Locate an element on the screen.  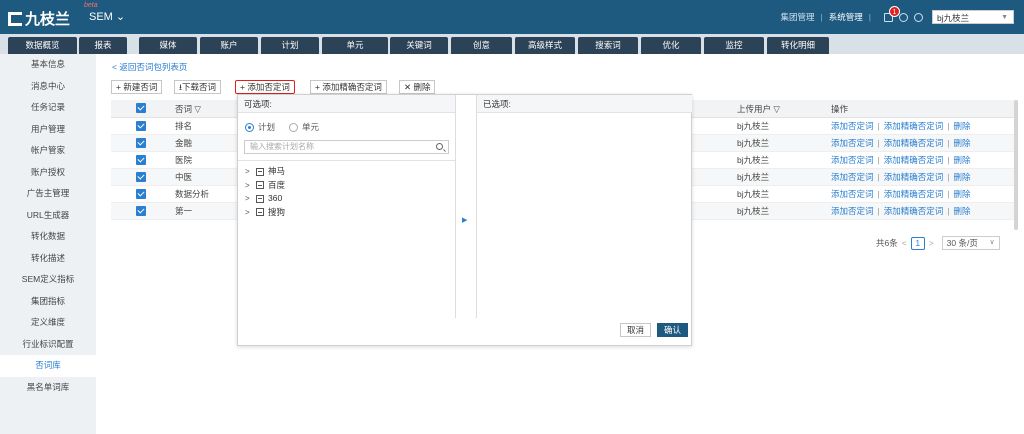
group-management-link: 集团管理 is located at coordinates (798, 17).